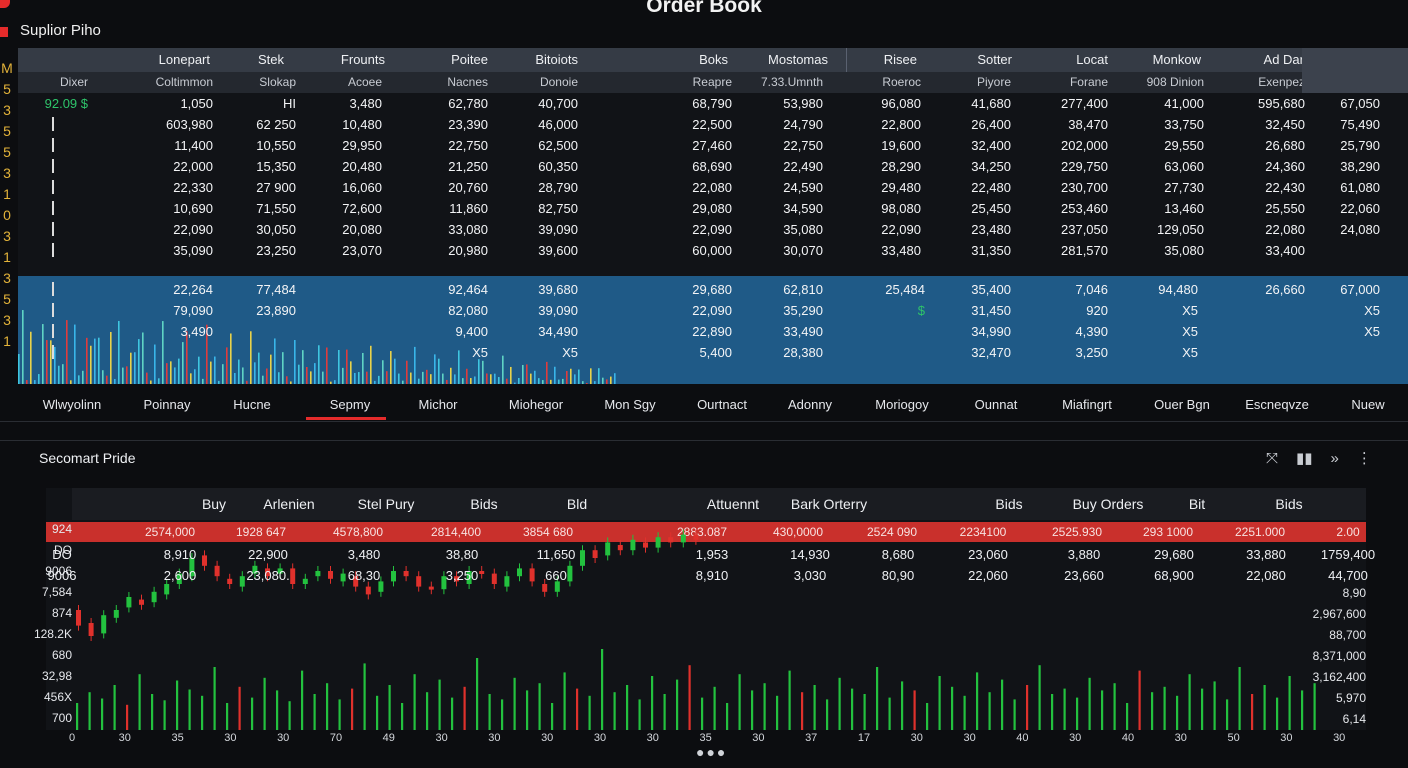 The width and height of the screenshot is (1408, 768). I want to click on tab-11: Miafingrt, so click(1087, 405).